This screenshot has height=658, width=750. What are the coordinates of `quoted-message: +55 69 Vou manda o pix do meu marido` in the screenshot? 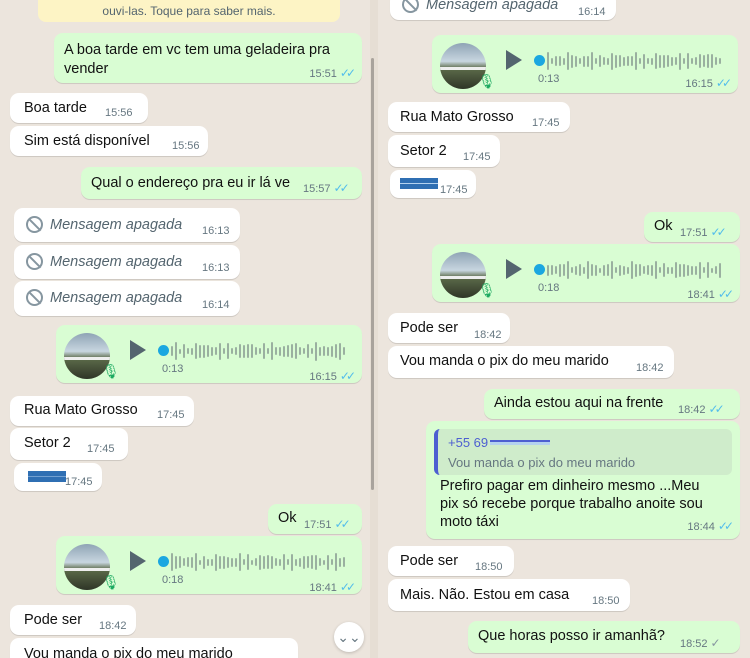 It's located at (583, 452).